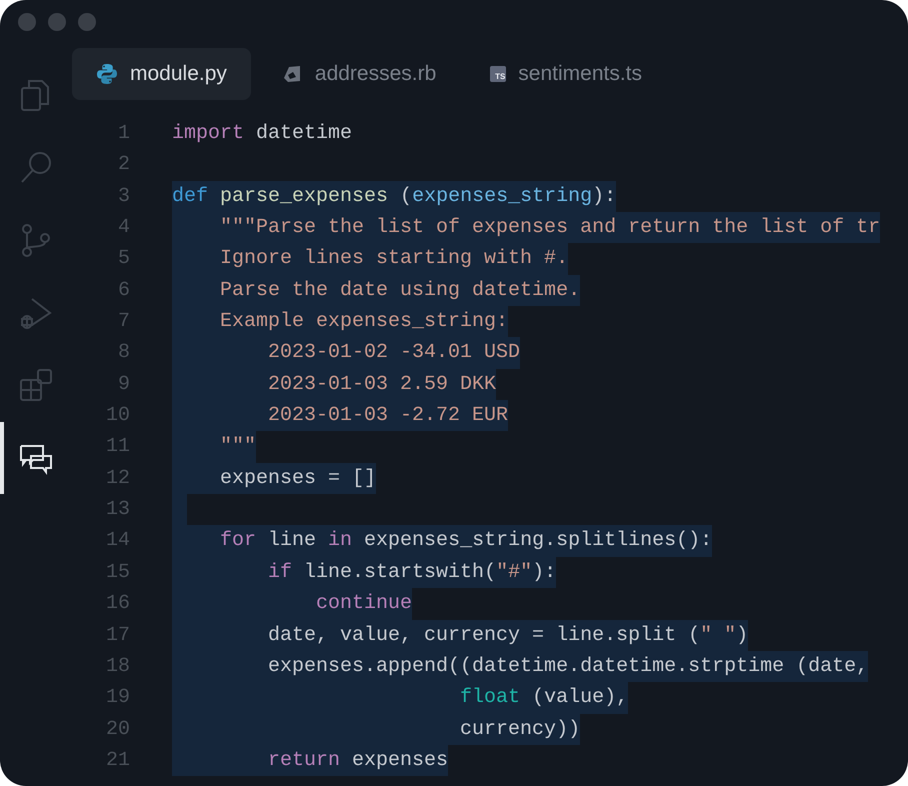 The height and width of the screenshot is (786, 908). I want to click on line-number: 19, so click(117, 698).